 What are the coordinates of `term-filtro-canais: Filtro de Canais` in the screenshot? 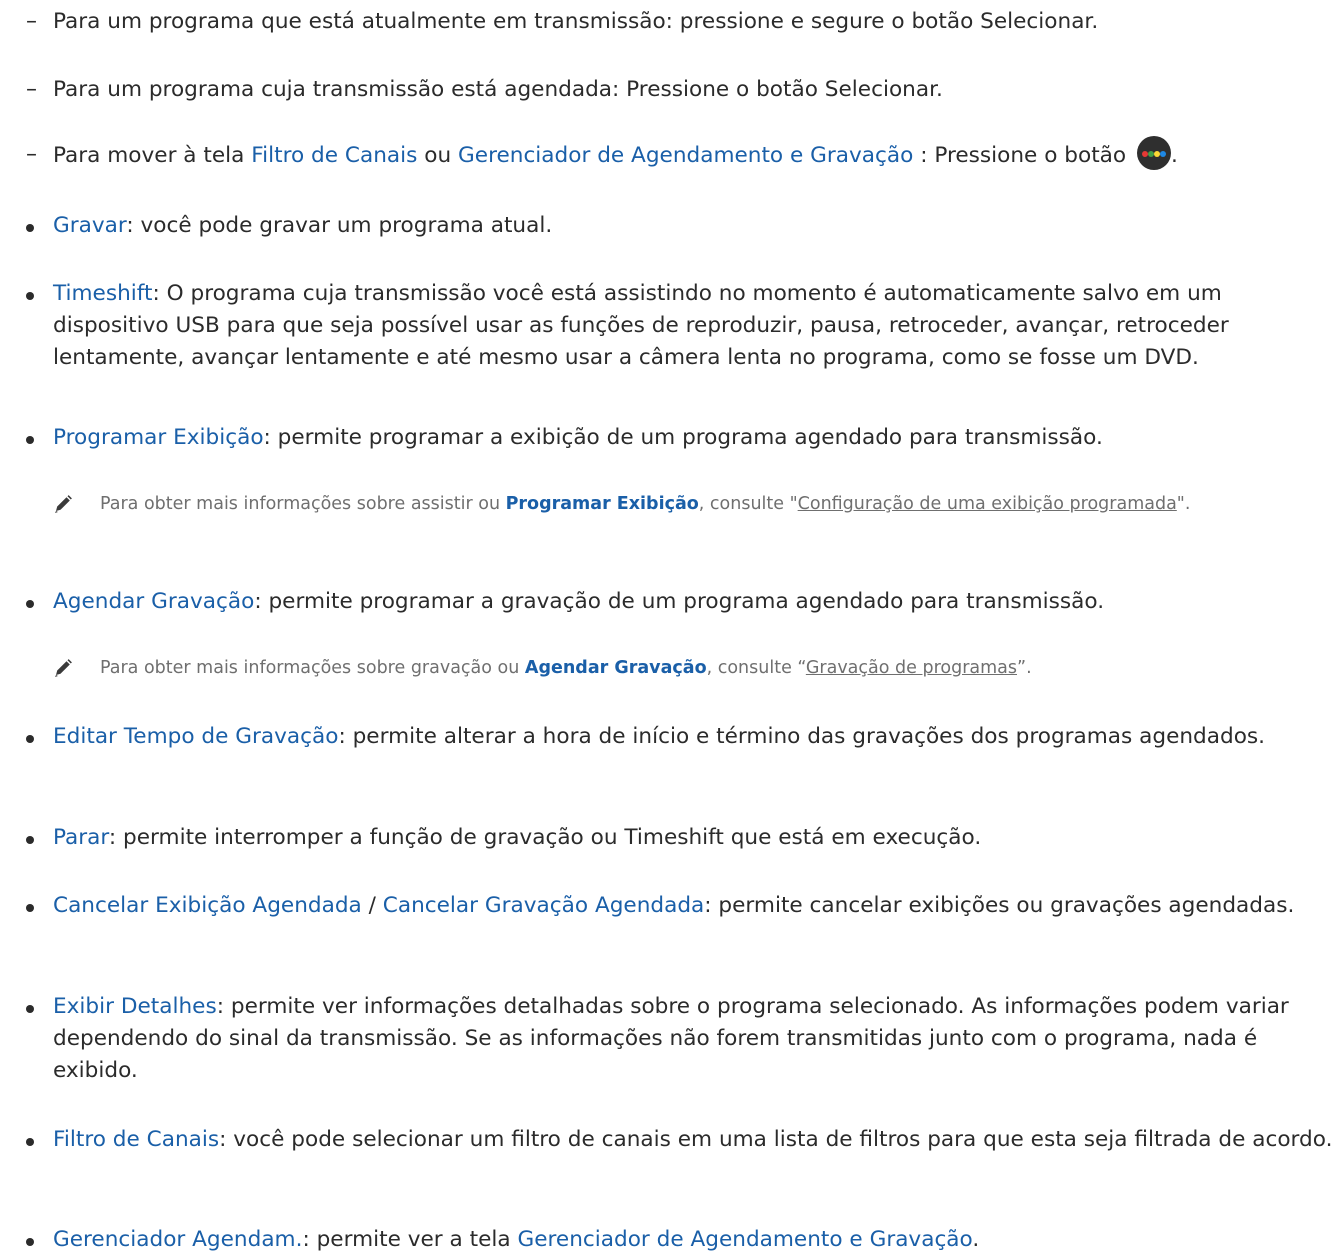 It's located at (136, 1139).